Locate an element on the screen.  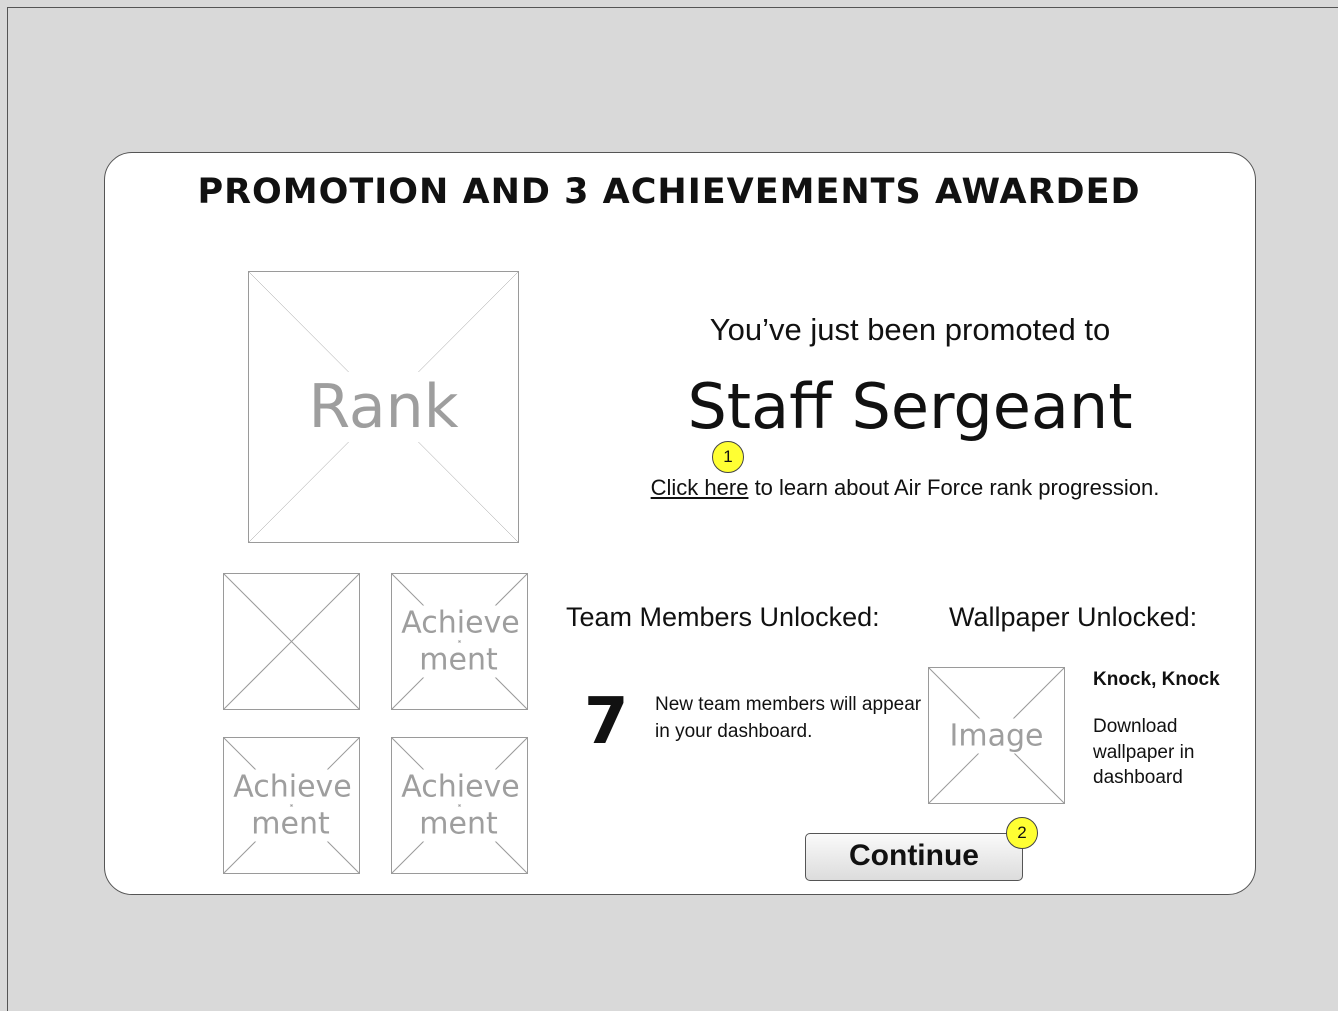
annotation-marker-1: 1 is located at coordinates (728, 457).